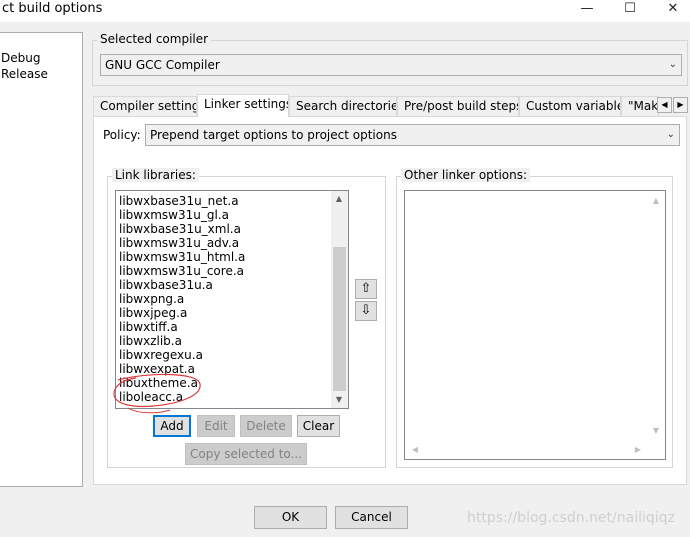  What do you see at coordinates (21, 58) in the screenshot?
I see `tree-item-debug: Debug` at bounding box center [21, 58].